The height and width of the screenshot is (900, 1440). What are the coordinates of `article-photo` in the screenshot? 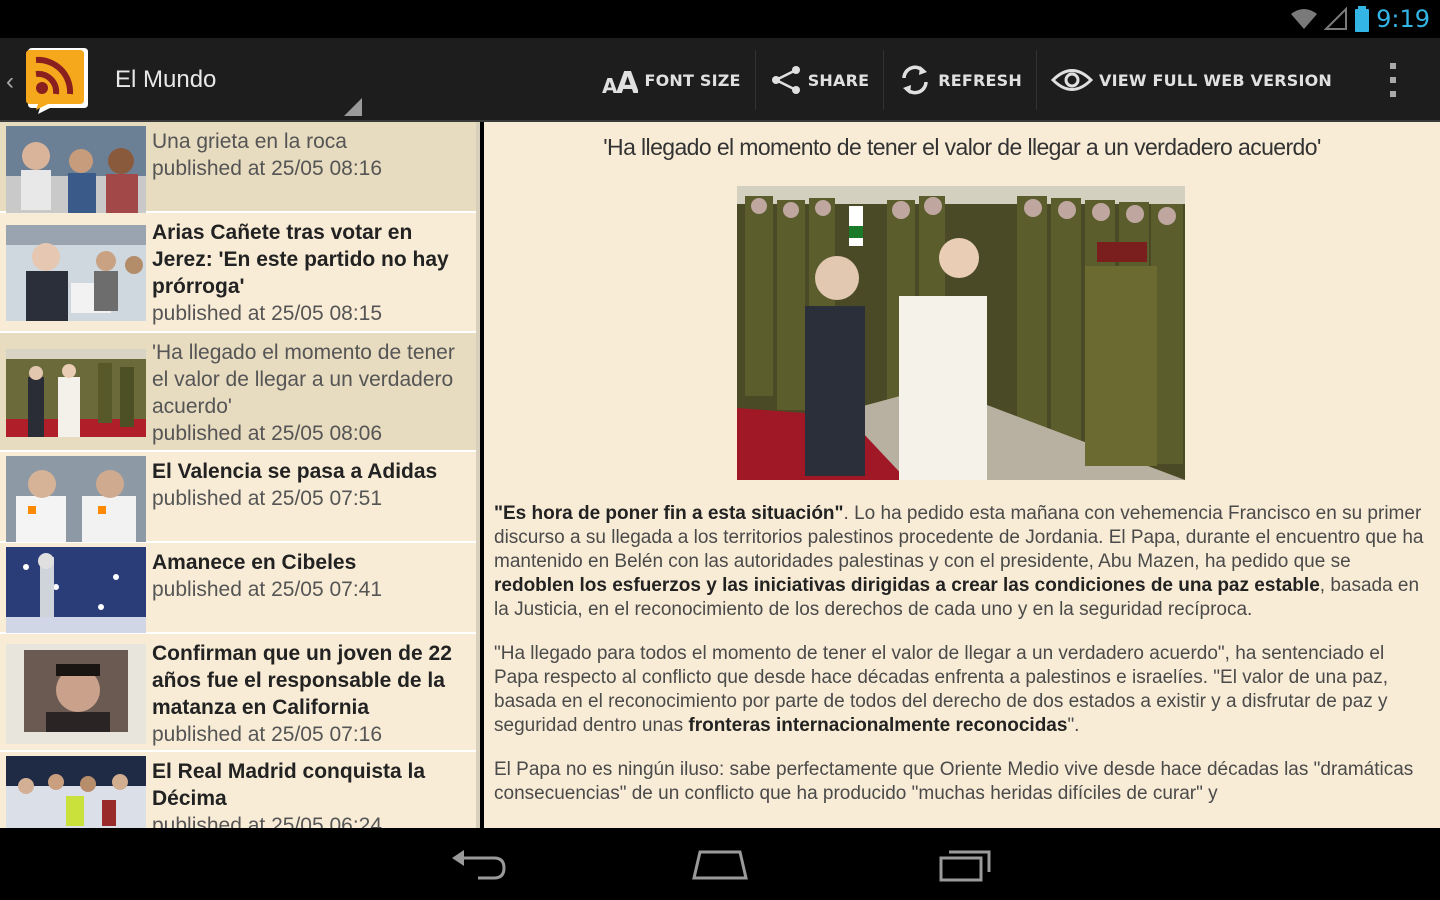 It's located at (961, 333).